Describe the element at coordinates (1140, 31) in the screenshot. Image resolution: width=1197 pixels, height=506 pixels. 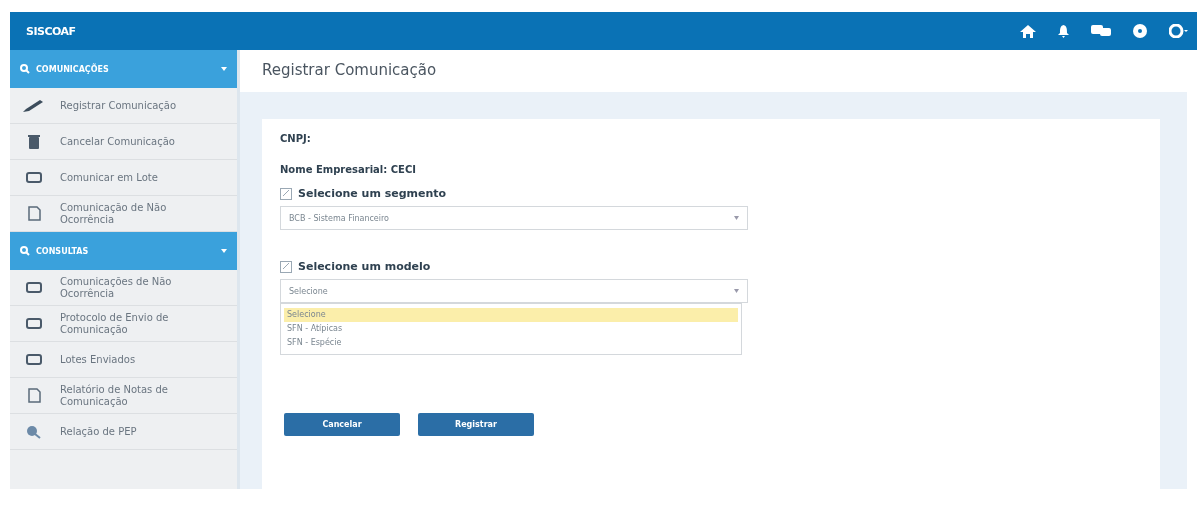
I see `help-icon` at that location.